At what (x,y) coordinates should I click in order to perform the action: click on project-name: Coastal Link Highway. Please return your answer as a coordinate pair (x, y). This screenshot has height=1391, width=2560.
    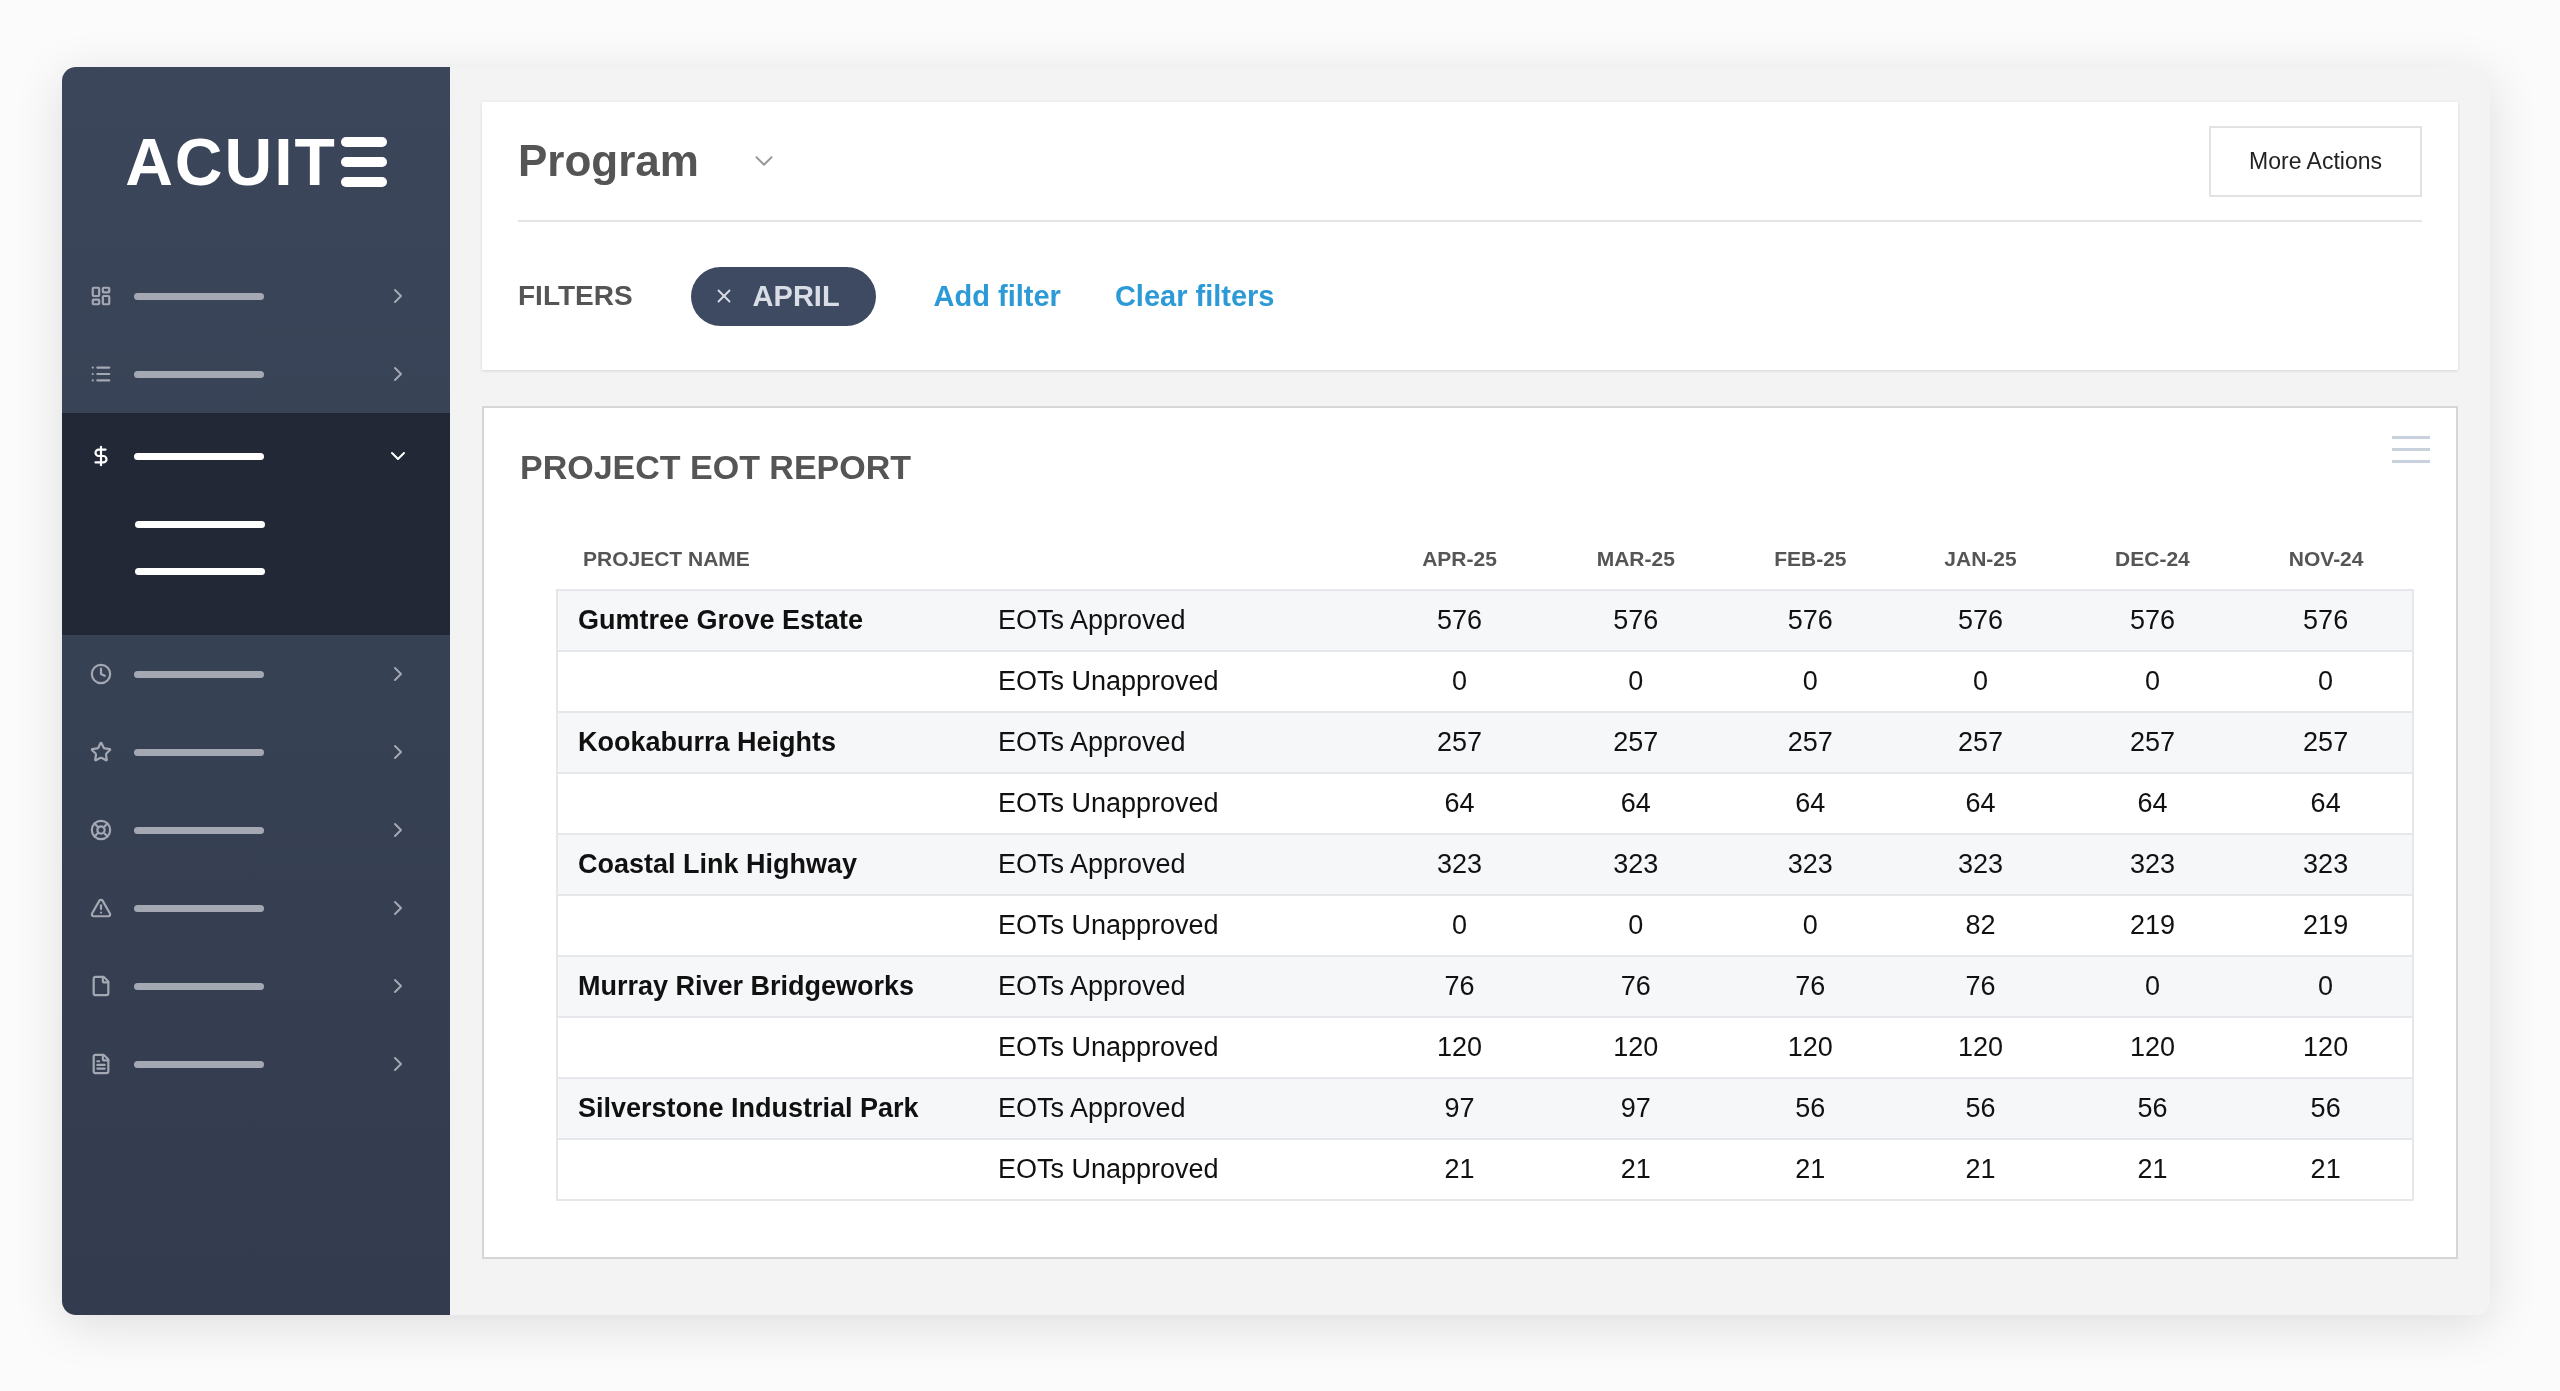
    Looking at the image, I should click on (718, 864).